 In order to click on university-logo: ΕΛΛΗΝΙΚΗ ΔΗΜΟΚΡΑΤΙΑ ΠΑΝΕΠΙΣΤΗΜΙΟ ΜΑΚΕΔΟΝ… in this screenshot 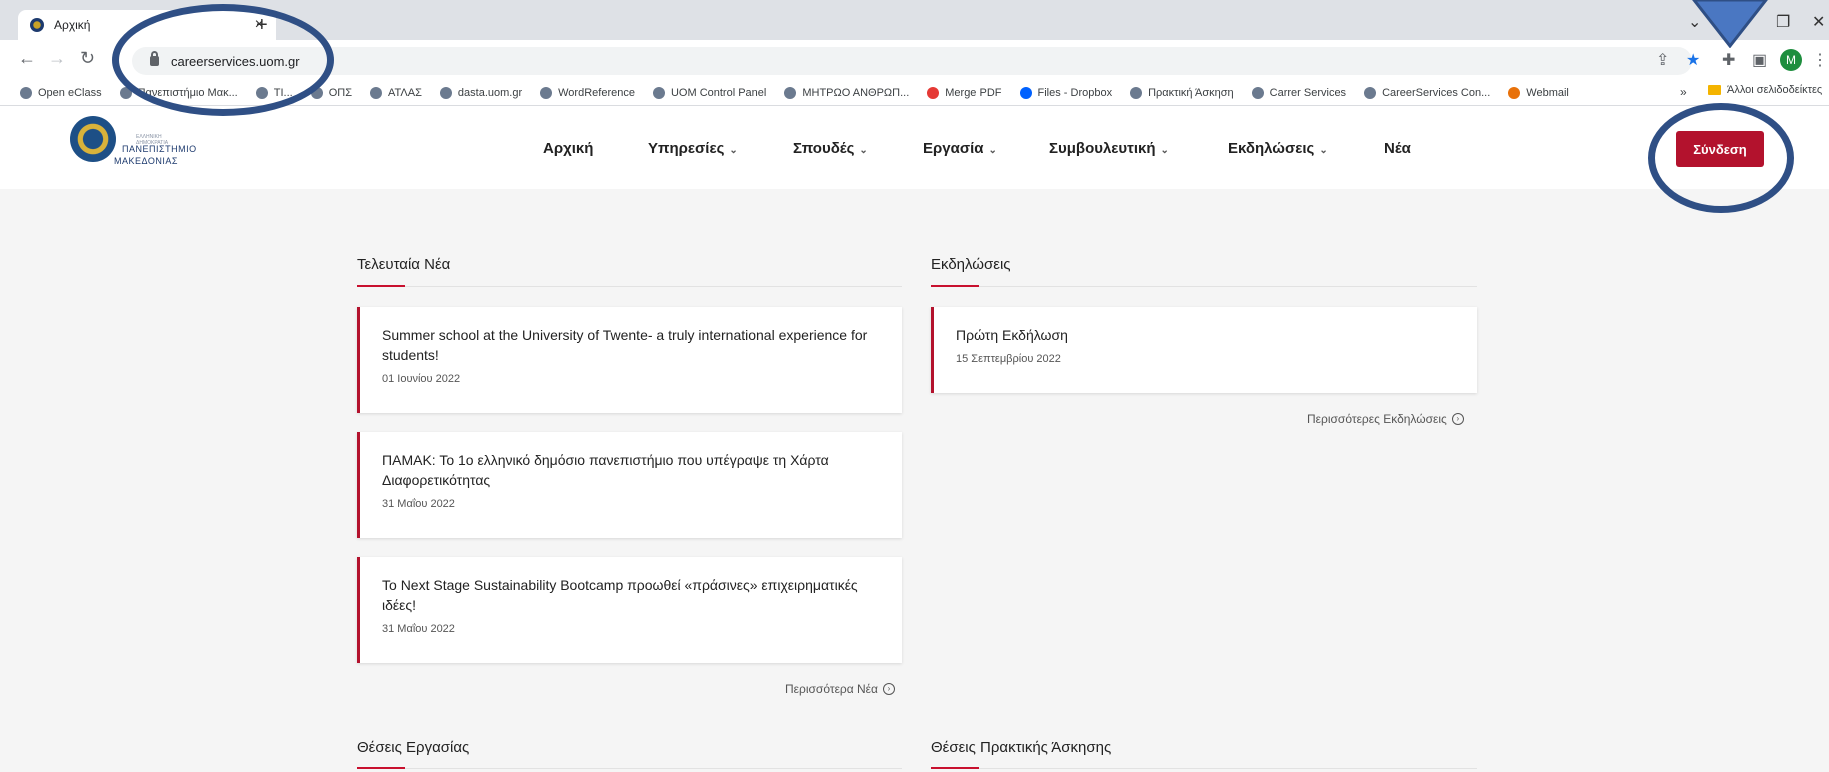, I will do `click(133, 151)`.